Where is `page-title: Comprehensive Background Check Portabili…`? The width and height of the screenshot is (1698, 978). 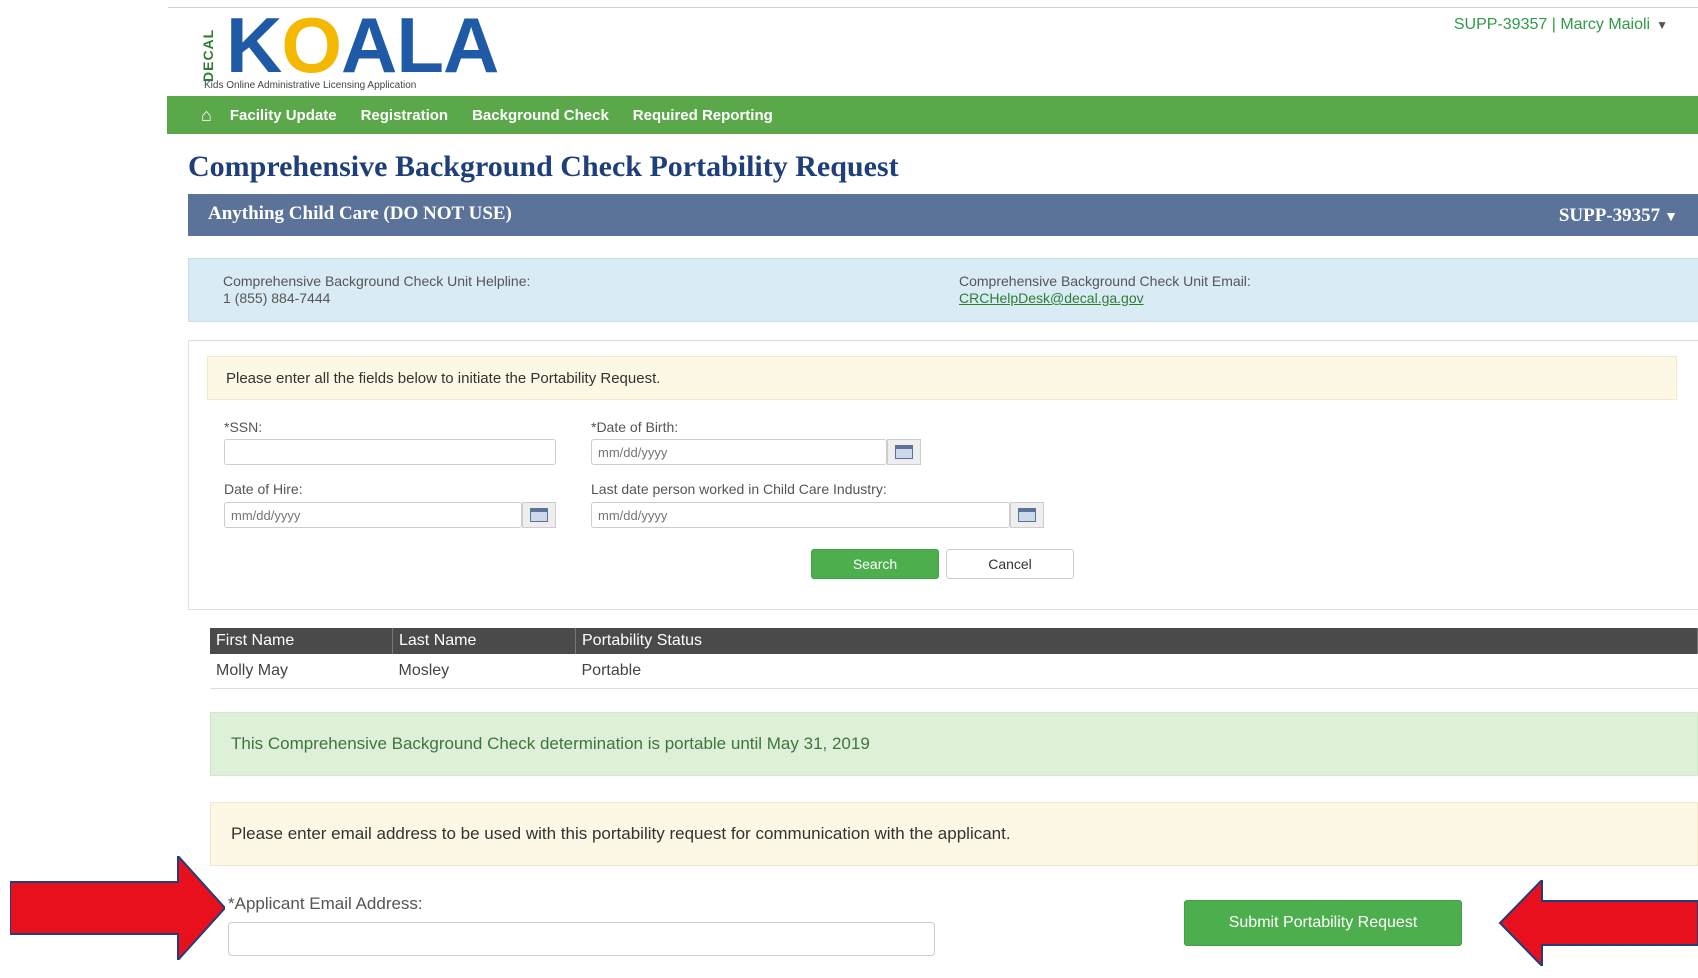
page-title: Comprehensive Background Check Portabili… is located at coordinates (543, 166).